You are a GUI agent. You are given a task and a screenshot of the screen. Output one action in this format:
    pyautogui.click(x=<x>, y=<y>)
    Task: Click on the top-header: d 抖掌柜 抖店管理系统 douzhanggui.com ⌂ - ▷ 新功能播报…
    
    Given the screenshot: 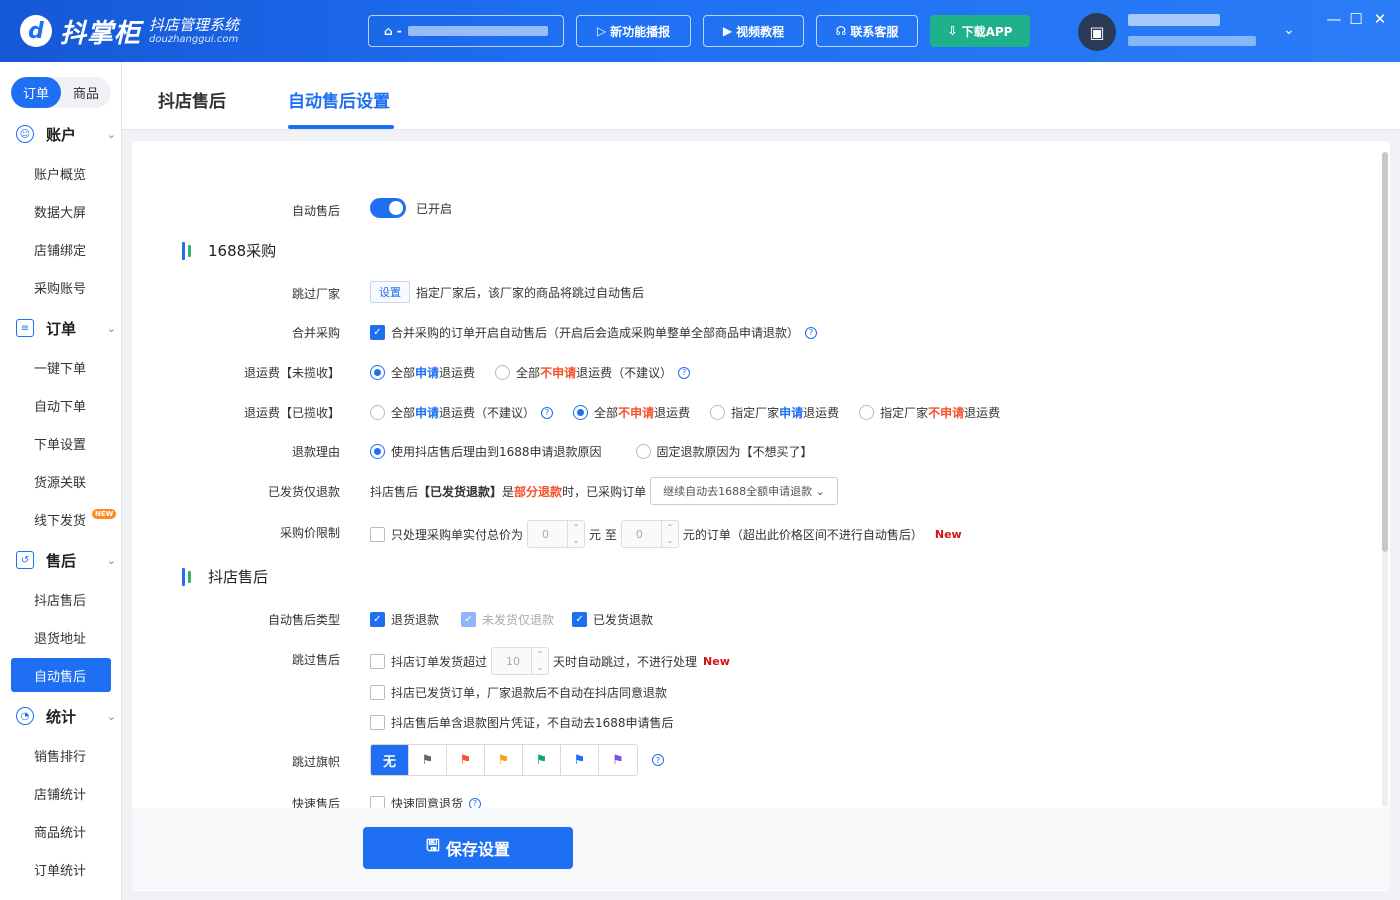 What is the action you would take?
    pyautogui.click(x=700, y=31)
    